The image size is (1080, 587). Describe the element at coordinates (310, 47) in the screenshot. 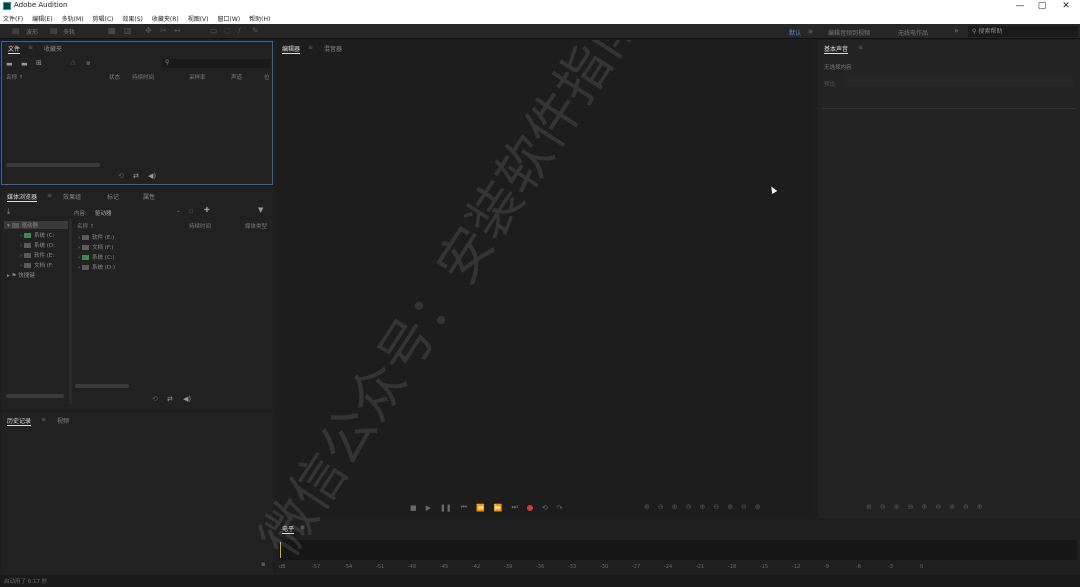

I see `editor-tab-menu-icon: ≡` at that location.